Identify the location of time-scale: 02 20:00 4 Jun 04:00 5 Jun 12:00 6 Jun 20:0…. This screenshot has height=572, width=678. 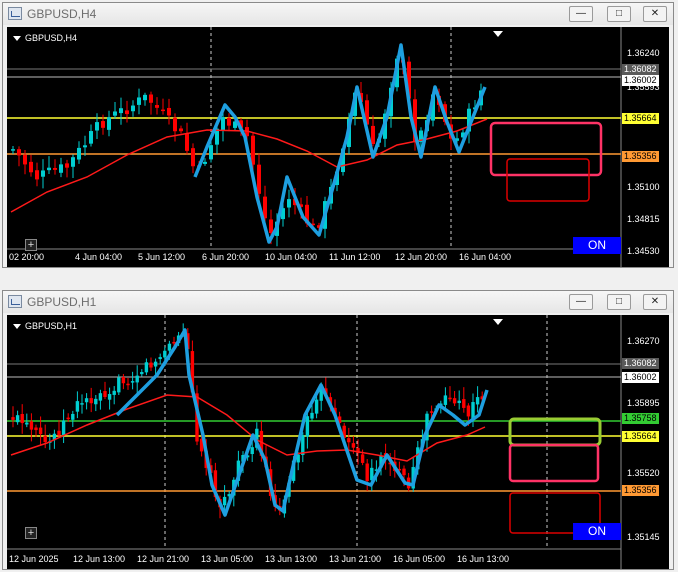
(314, 258).